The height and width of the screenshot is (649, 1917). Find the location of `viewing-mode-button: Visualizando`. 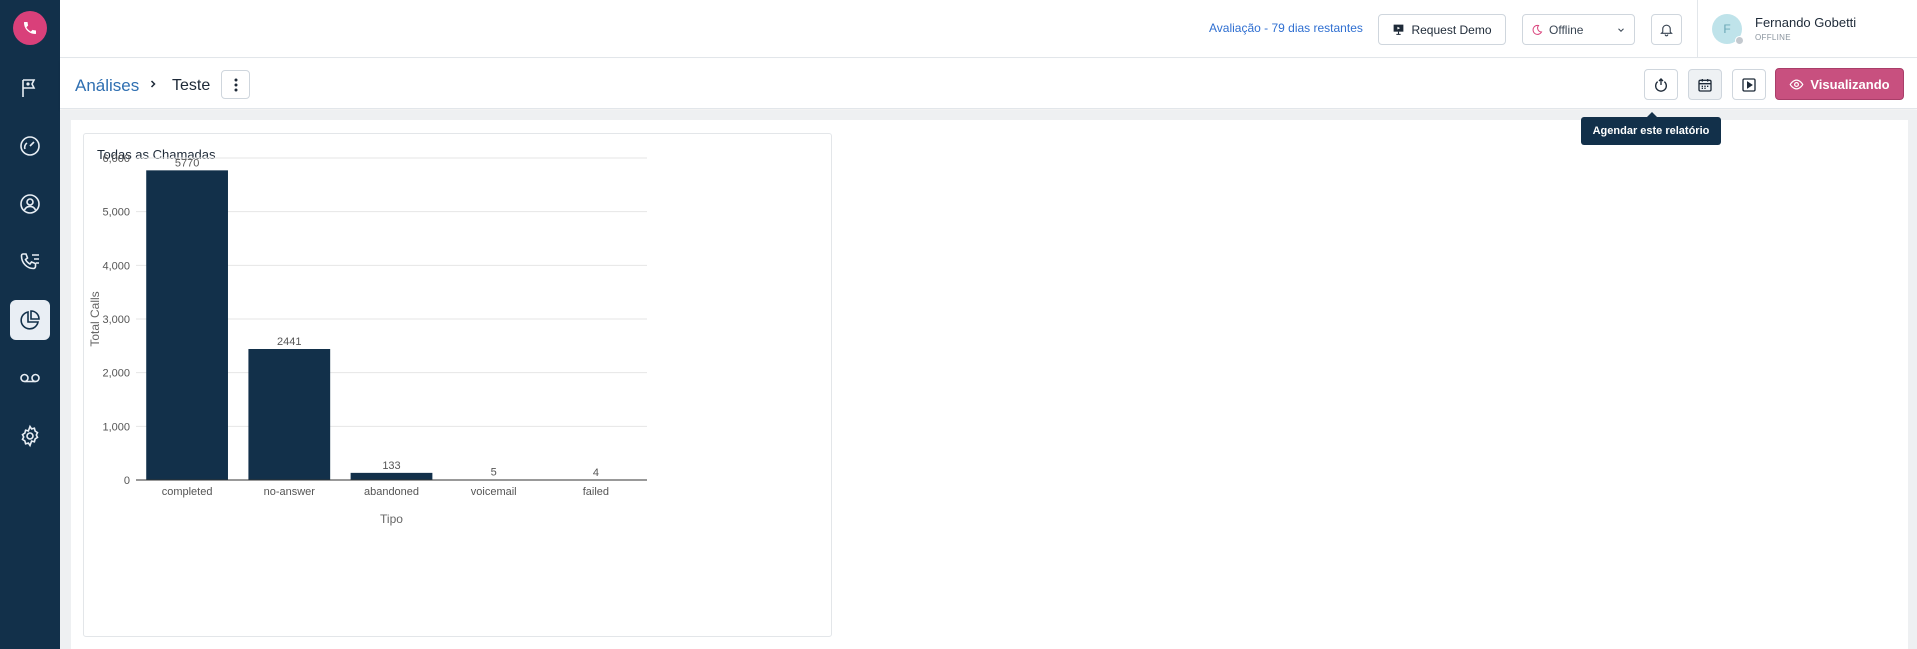

viewing-mode-button: Visualizando is located at coordinates (1839, 84).